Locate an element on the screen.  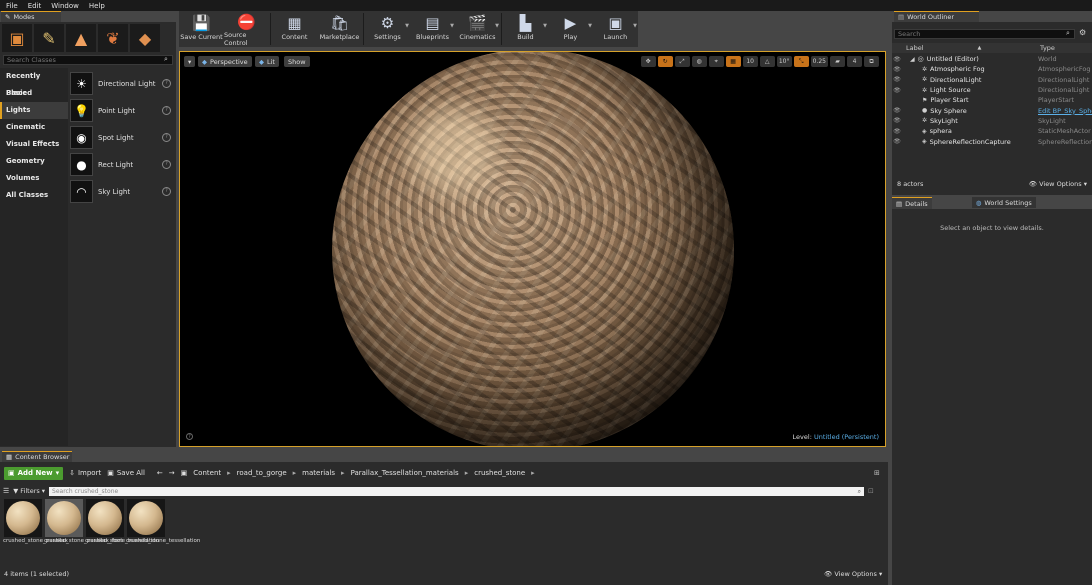
breadcrumb-parallax: Parallax_Tessellation_materials is located at coordinates (405, 473).